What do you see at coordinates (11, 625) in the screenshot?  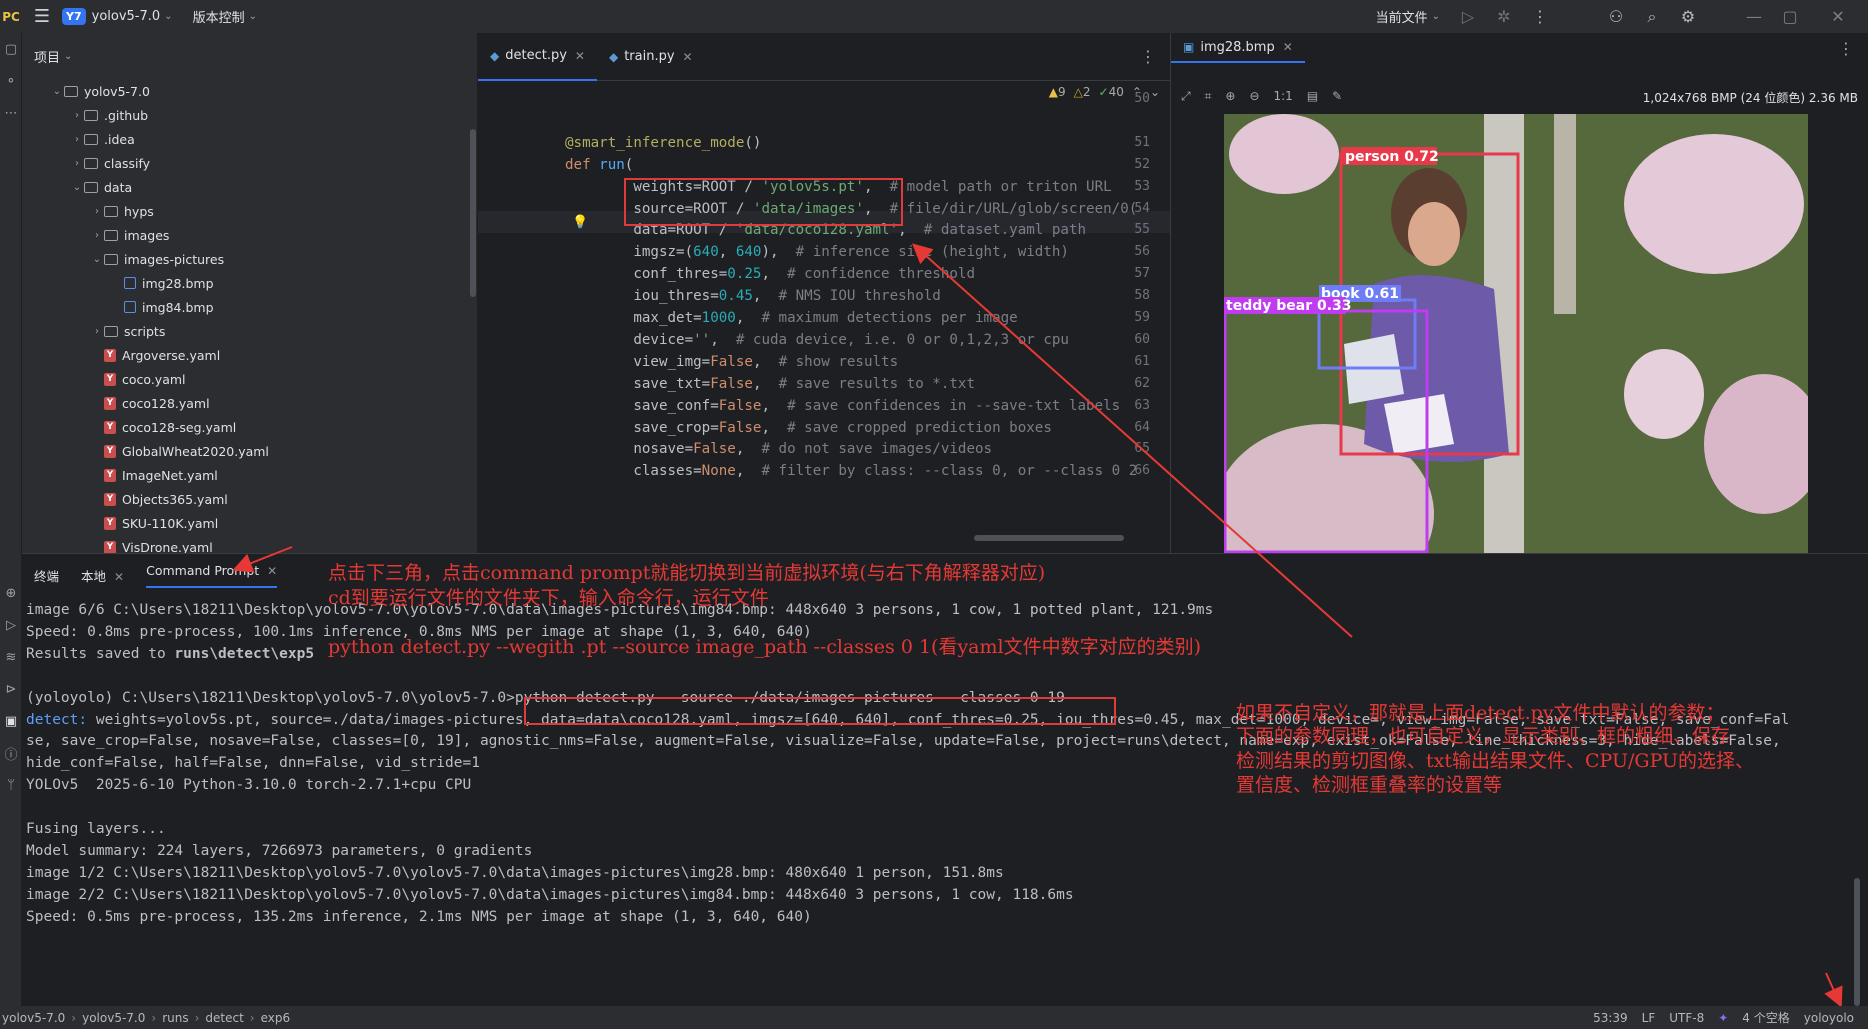 I see `run-tool-icon: ▷` at bounding box center [11, 625].